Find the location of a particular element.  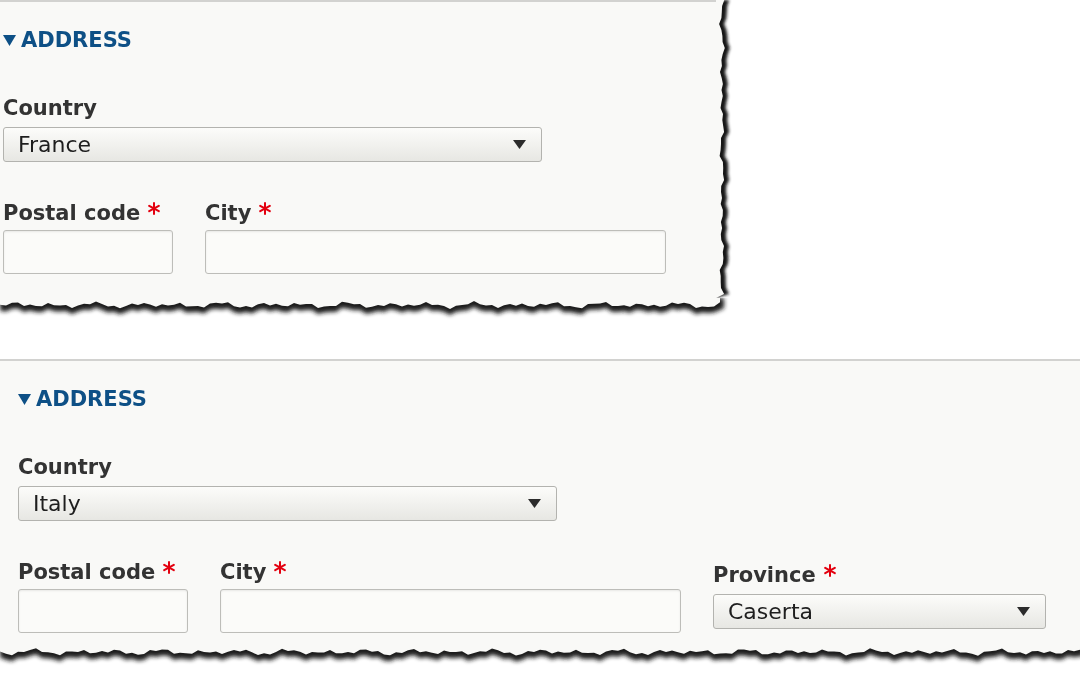

select-field: France is located at coordinates (272, 144).